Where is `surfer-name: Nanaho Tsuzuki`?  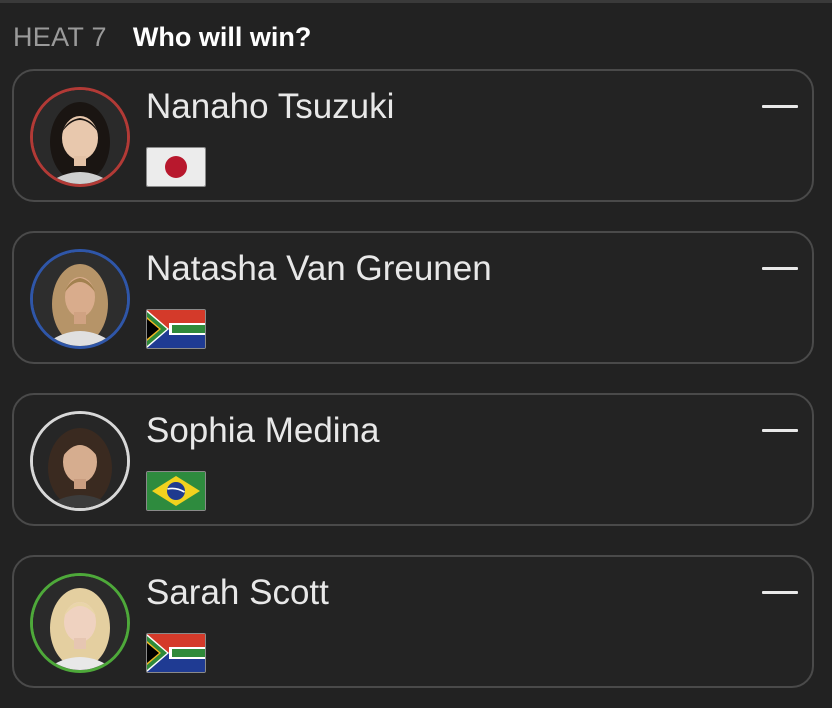 surfer-name: Nanaho Tsuzuki is located at coordinates (270, 106).